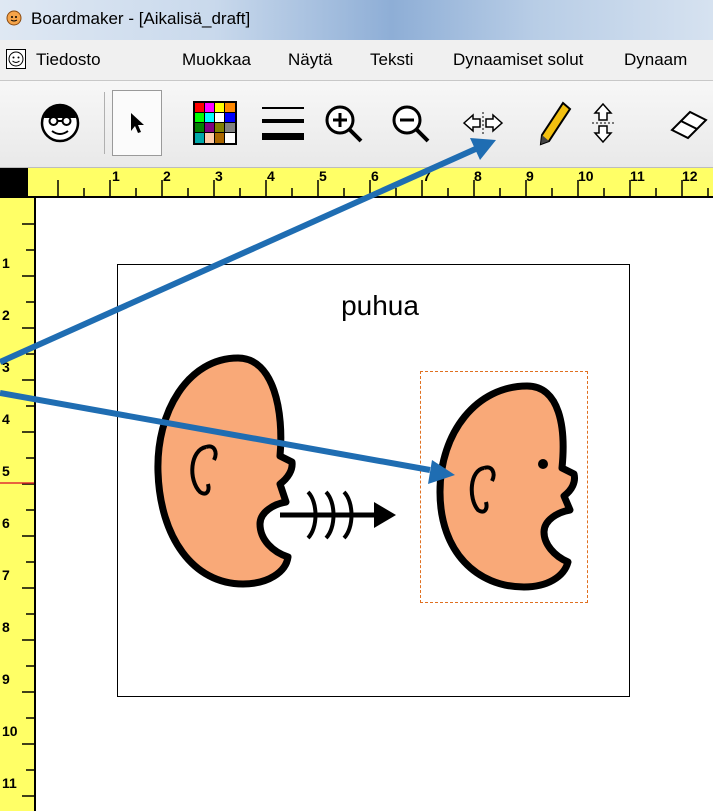  I want to click on ruler-top-number: 12, so click(690, 176).